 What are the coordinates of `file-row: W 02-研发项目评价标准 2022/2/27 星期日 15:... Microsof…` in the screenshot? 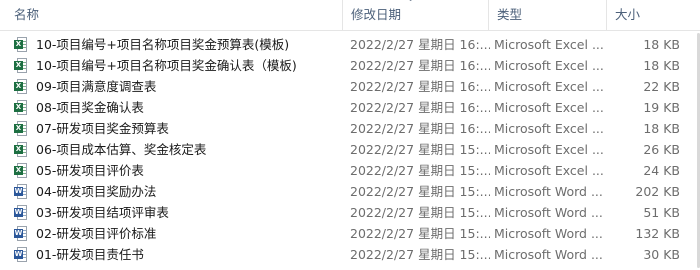 It's located at (350, 233).